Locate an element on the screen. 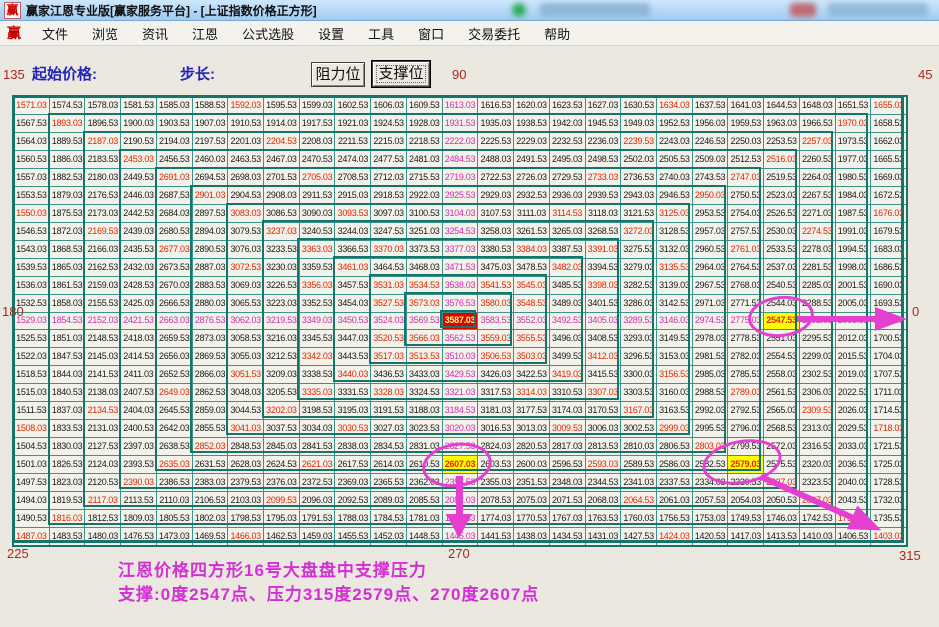 The width and height of the screenshot is (939, 627). grid-cell: 3216.03 is located at coordinates (281, 339).